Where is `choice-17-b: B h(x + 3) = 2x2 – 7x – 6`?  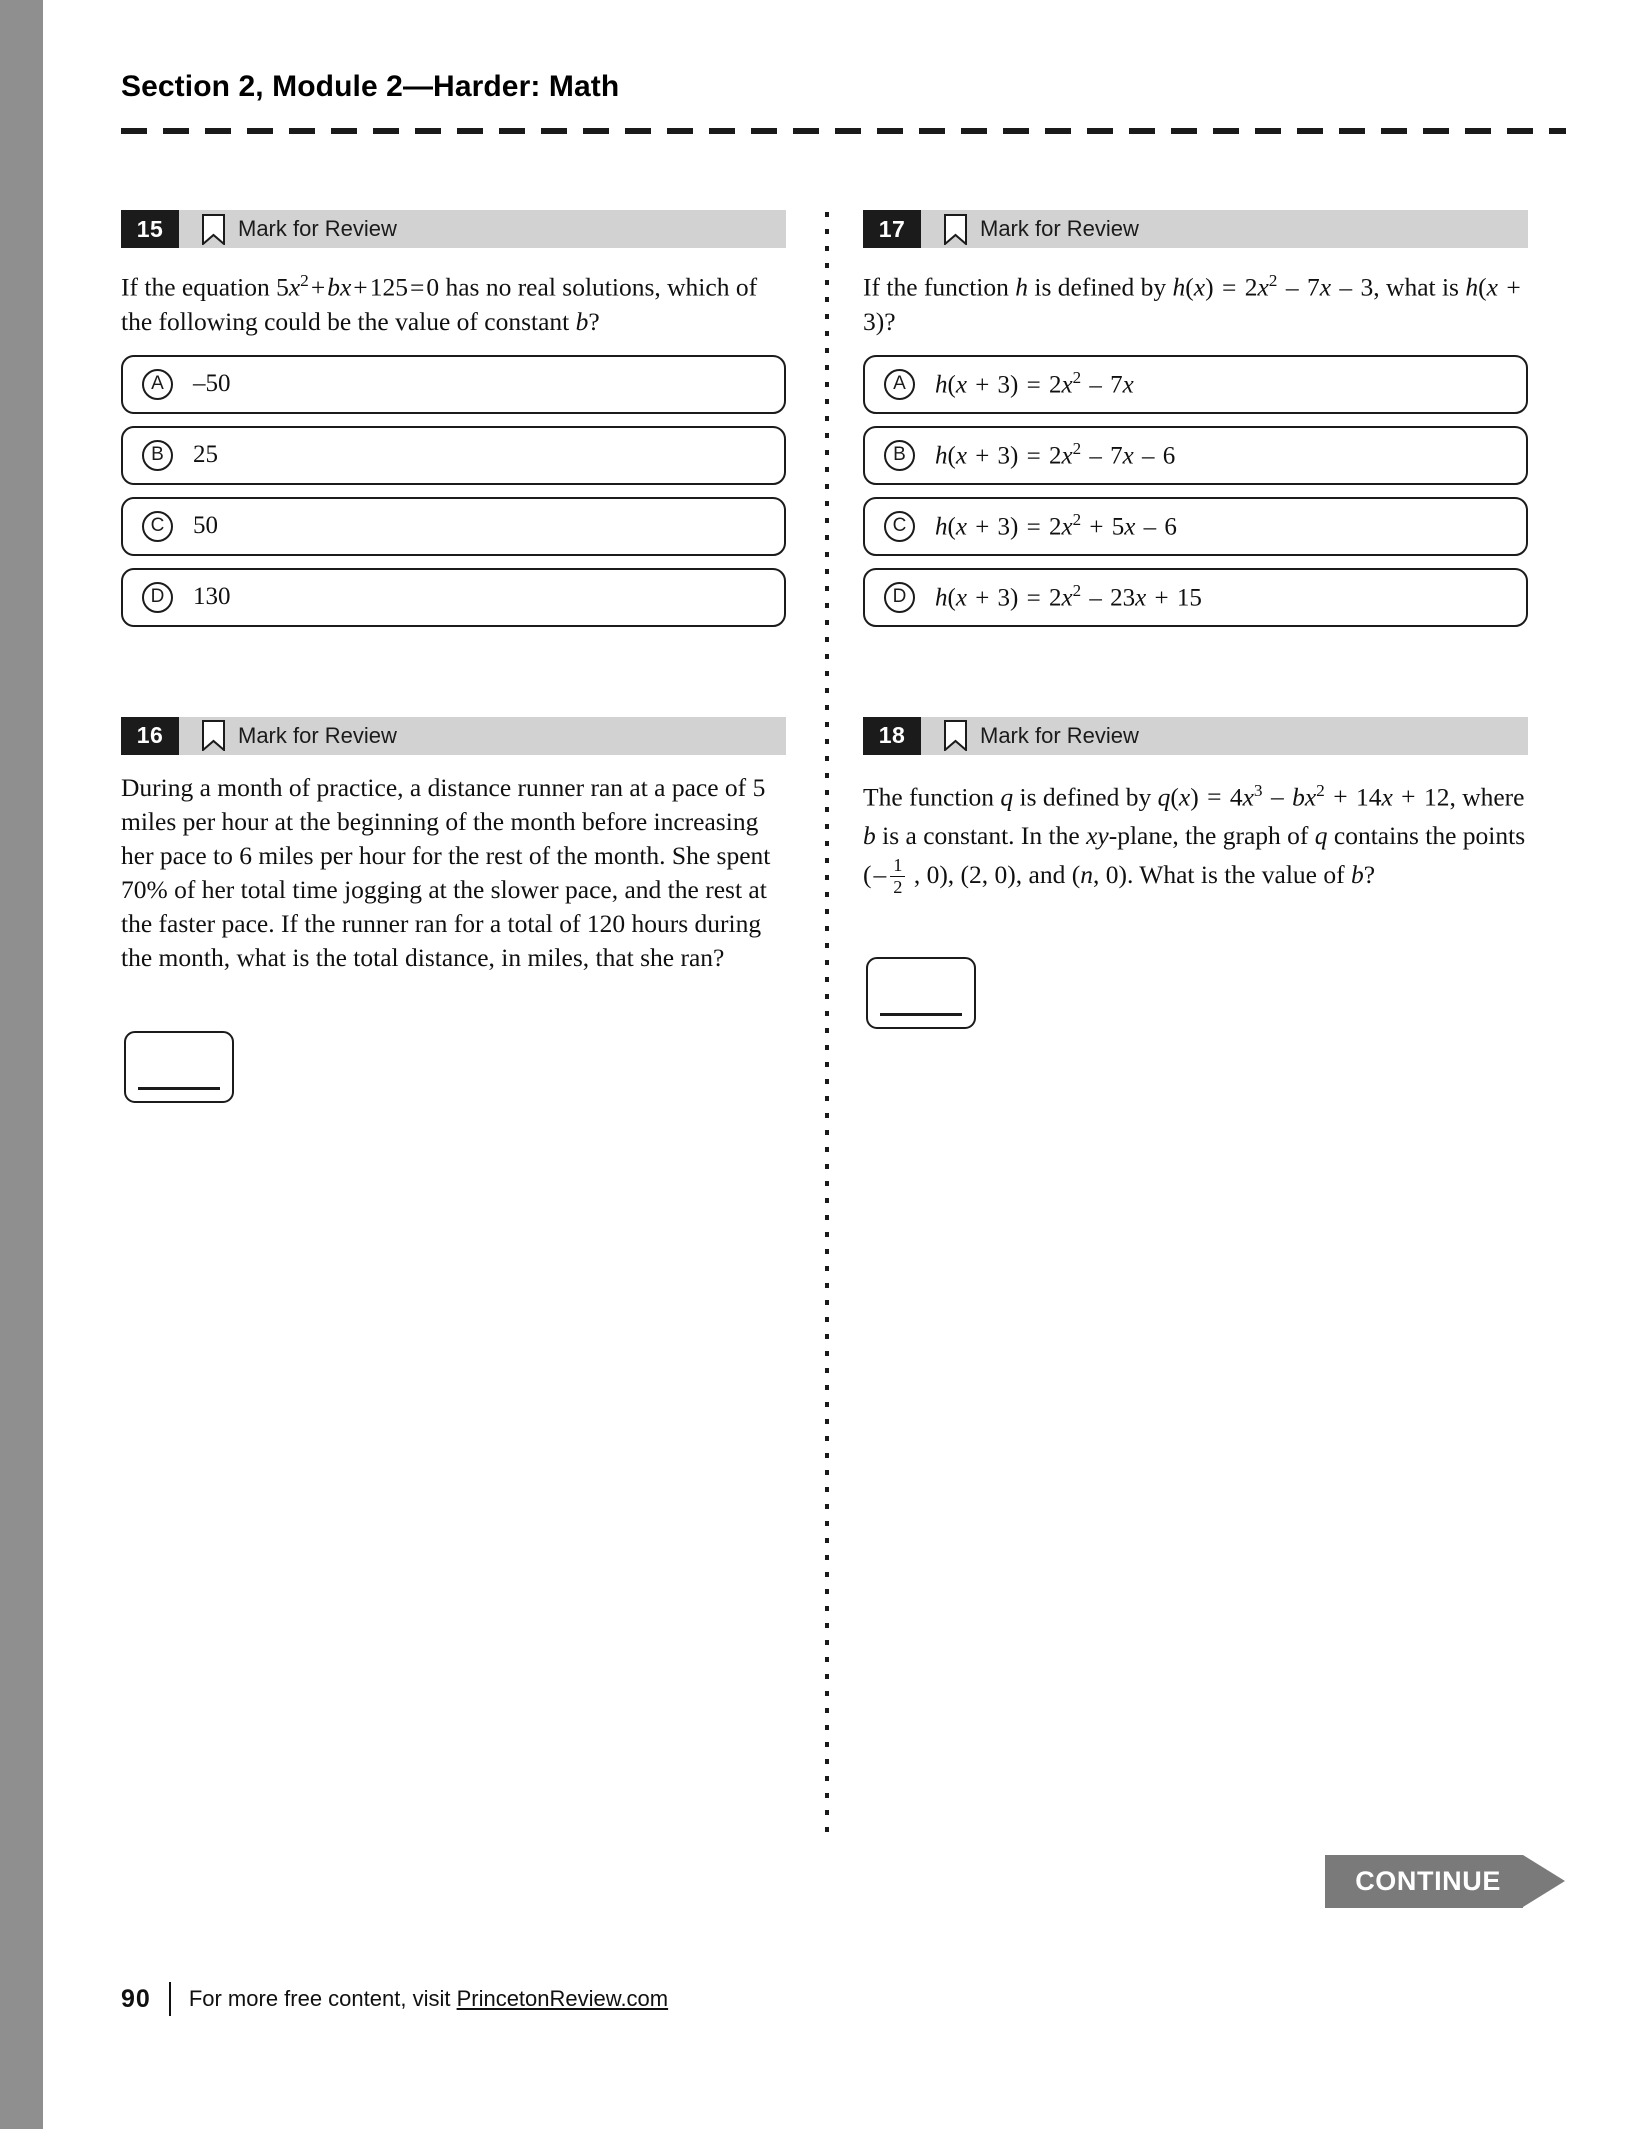
choice-17-b: B h(x + 3) = 2x2 – 7x – 6 is located at coordinates (1195, 455).